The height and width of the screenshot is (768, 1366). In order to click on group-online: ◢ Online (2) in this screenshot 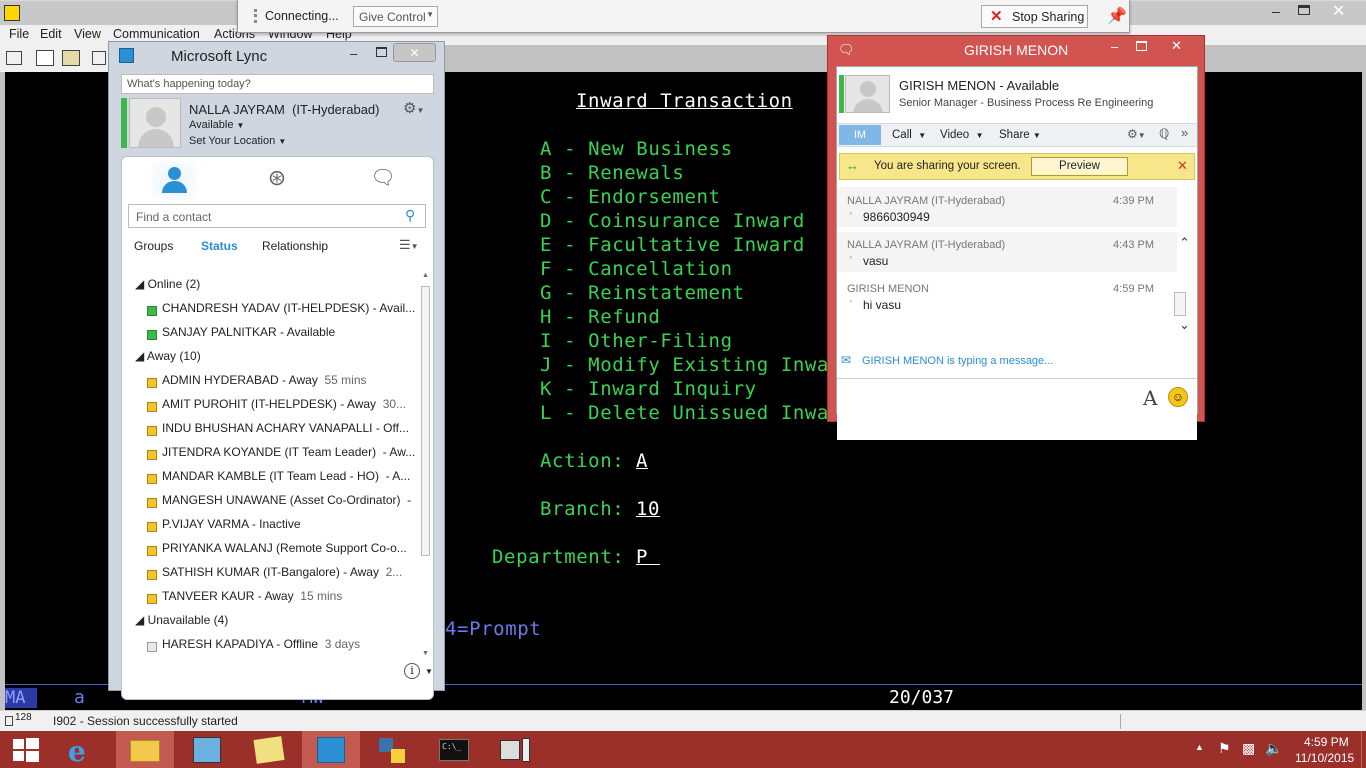, I will do `click(167, 284)`.